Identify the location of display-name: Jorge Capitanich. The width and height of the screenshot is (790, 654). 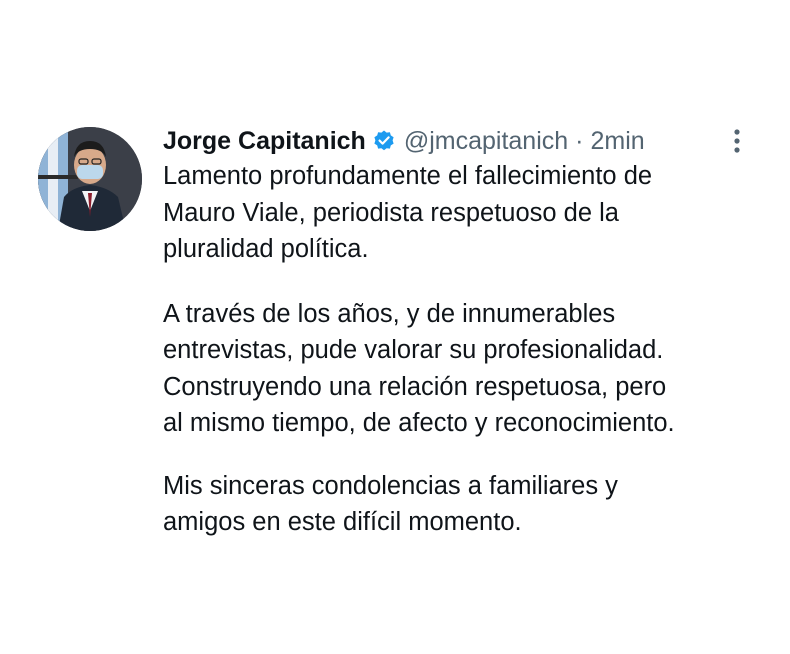
(264, 141).